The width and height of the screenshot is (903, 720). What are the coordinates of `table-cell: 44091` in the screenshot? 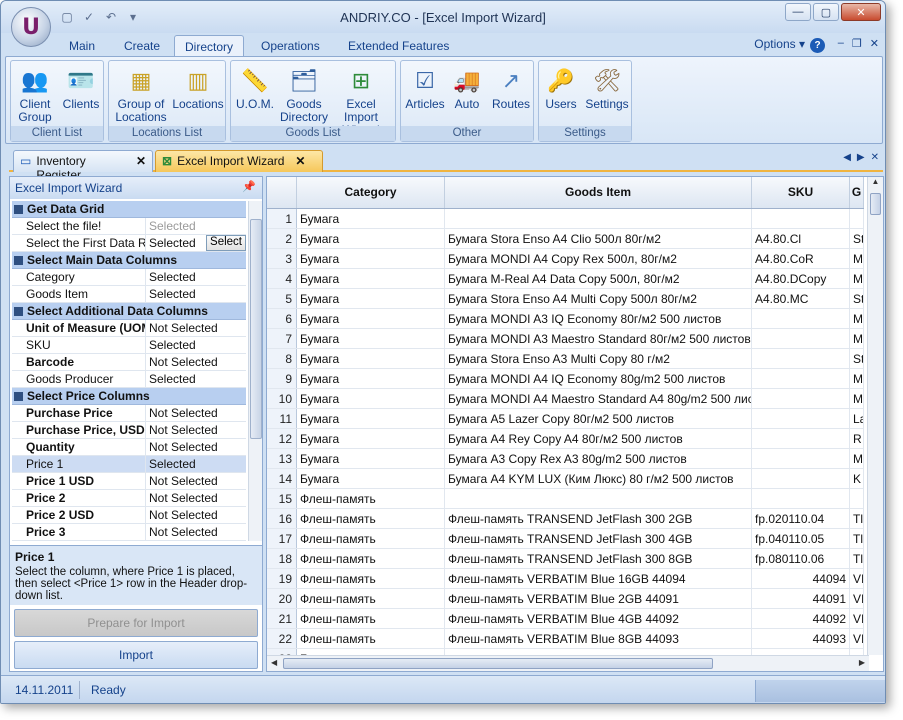 It's located at (801, 598).